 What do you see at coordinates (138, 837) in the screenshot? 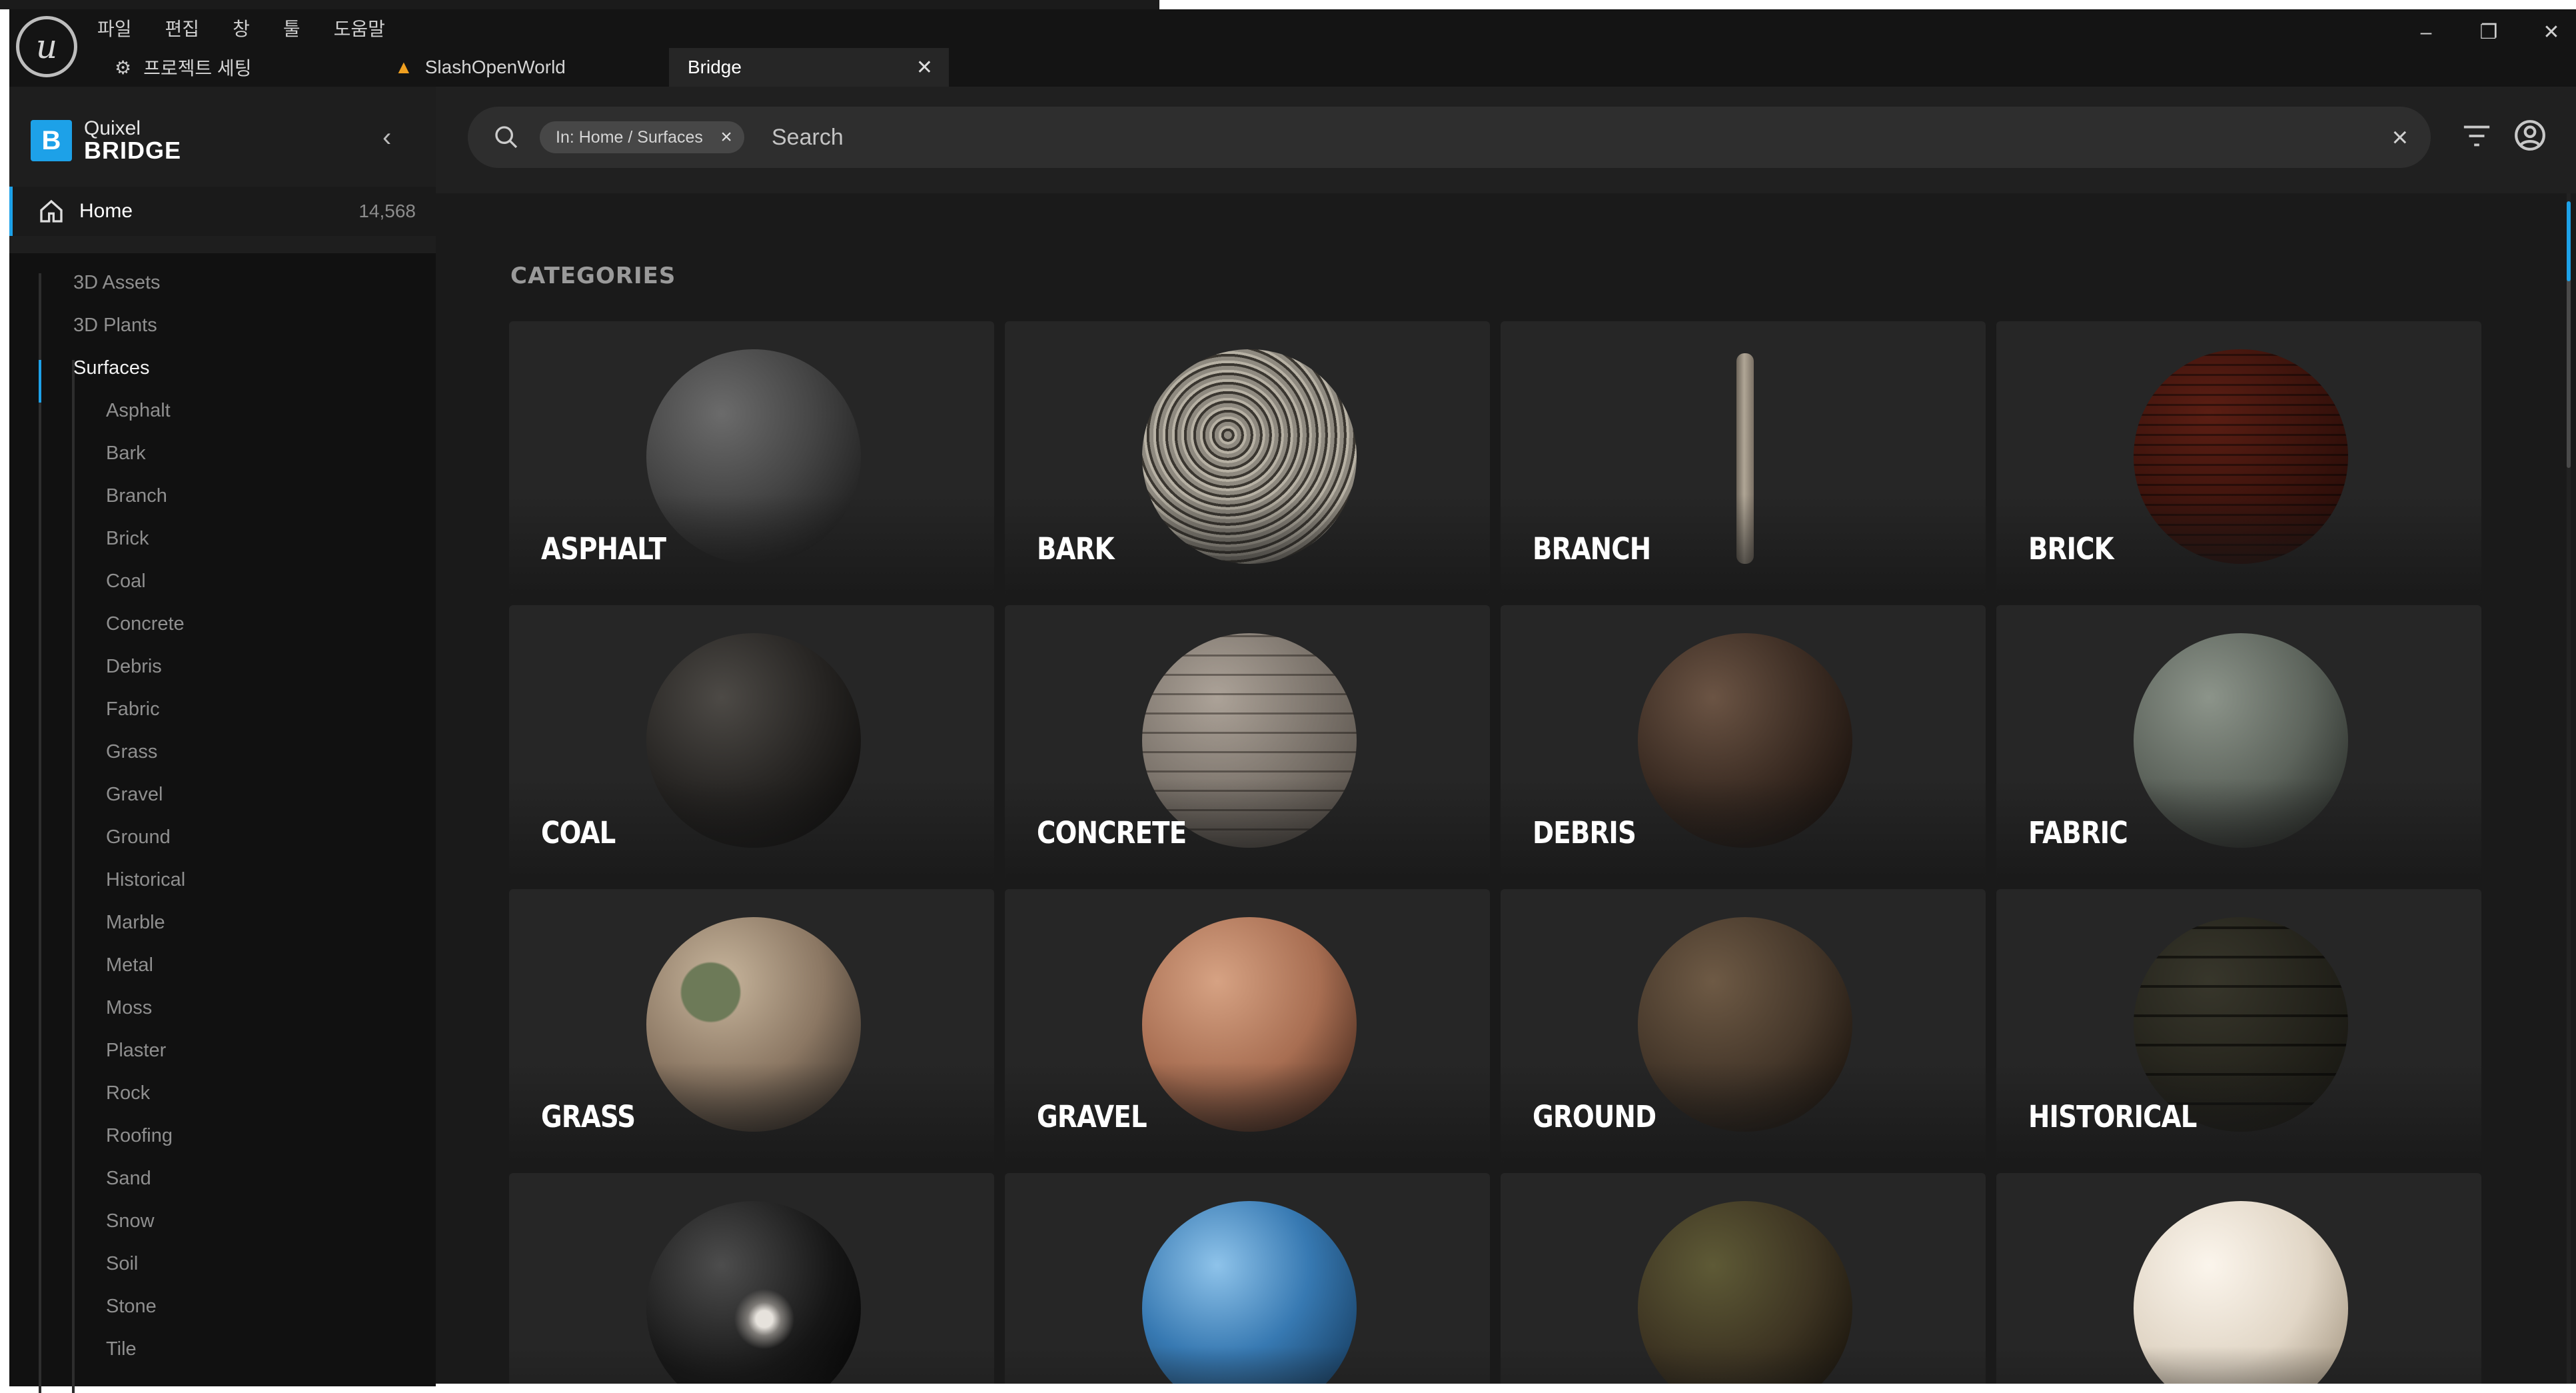
I see `sidebar-item-ground: Ground` at bounding box center [138, 837].